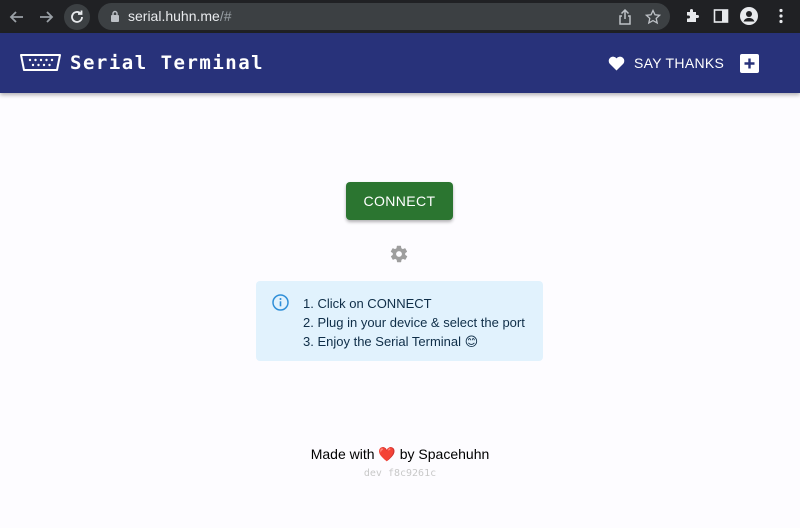 The width and height of the screenshot is (800, 528). What do you see at coordinates (721, 16) in the screenshot?
I see `side-panel-icon` at bounding box center [721, 16].